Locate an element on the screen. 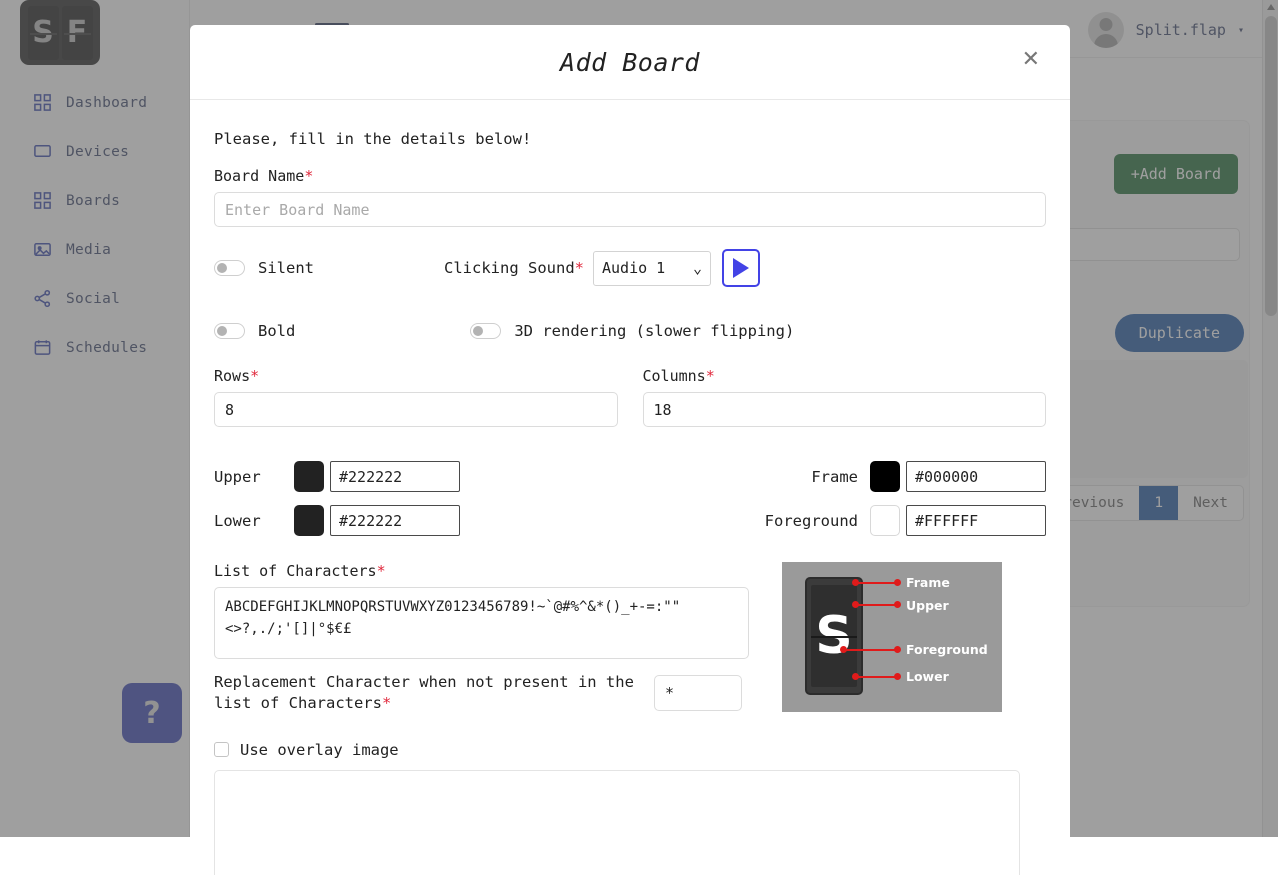  preview-line-foreground is located at coordinates (871, 650).